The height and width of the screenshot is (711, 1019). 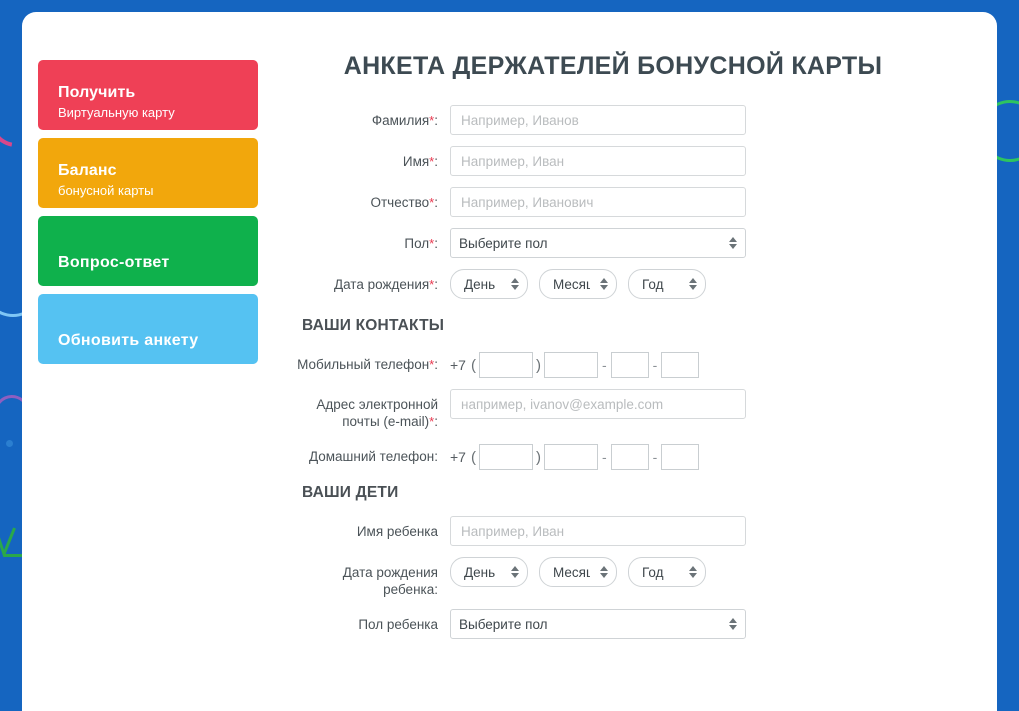 I want to click on sidebar-item-balance: Баланс бонусной карты, so click(x=148, y=173).